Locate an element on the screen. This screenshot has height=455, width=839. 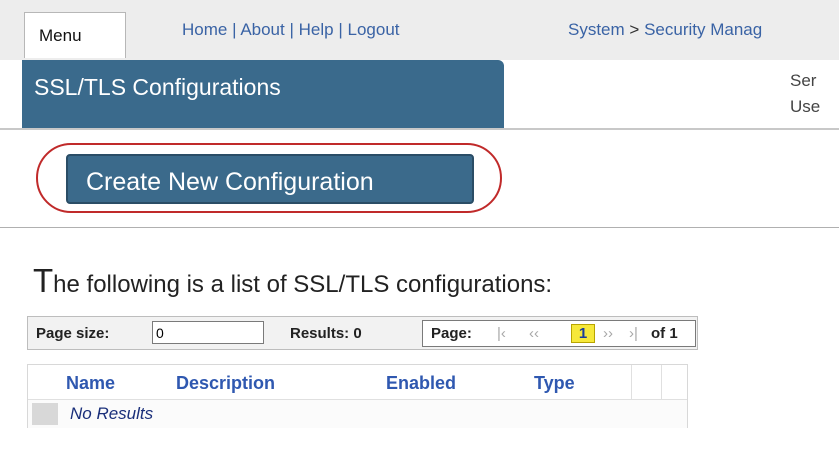
page-size-input is located at coordinates (208, 332).